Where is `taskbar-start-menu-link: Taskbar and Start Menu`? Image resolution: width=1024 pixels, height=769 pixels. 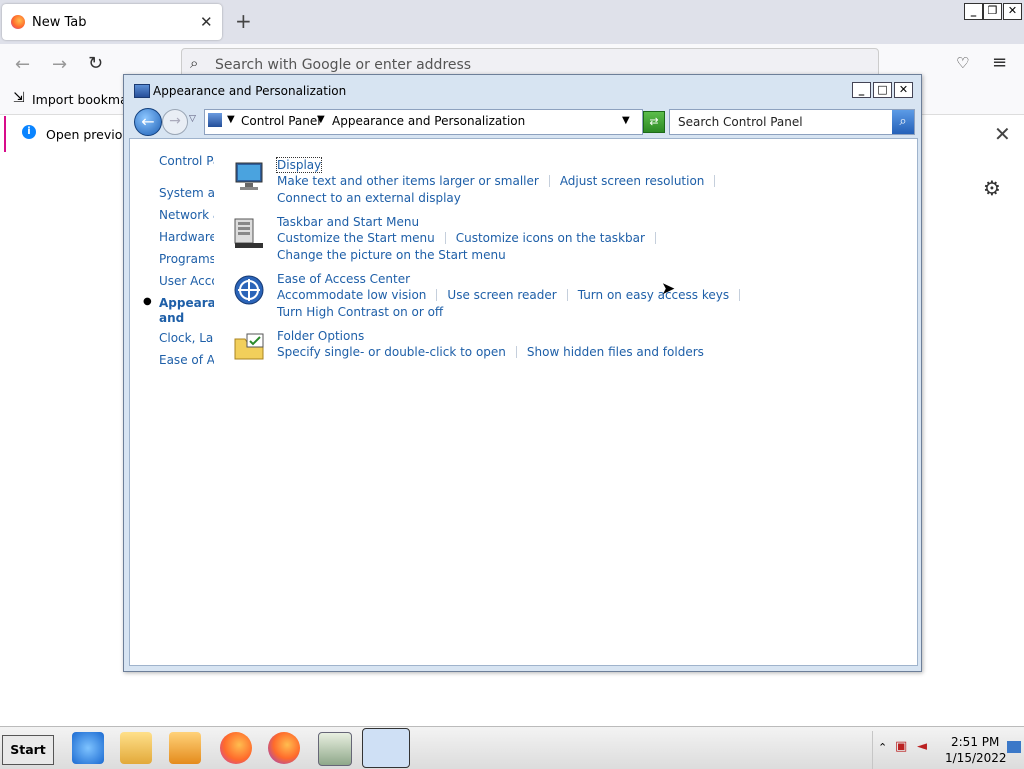 taskbar-start-menu-link: Taskbar and Start Menu is located at coordinates (348, 222).